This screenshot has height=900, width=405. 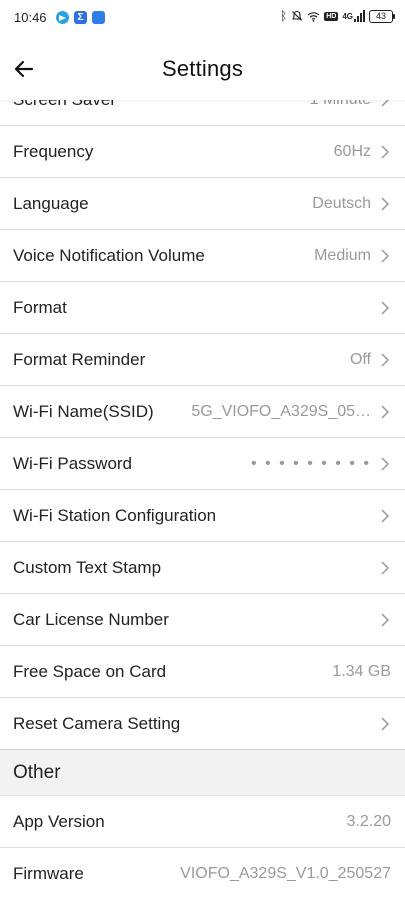 What do you see at coordinates (53, 151) in the screenshot?
I see `setting-label: Frequency` at bounding box center [53, 151].